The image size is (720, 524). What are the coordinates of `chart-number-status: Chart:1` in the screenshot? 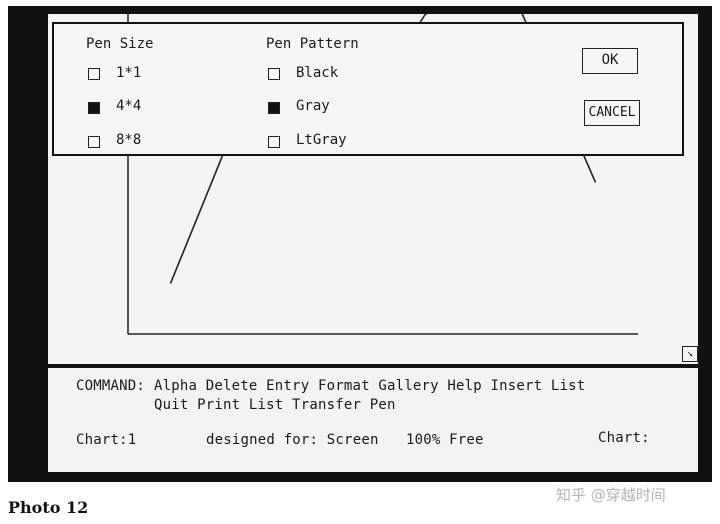 It's located at (106, 440).